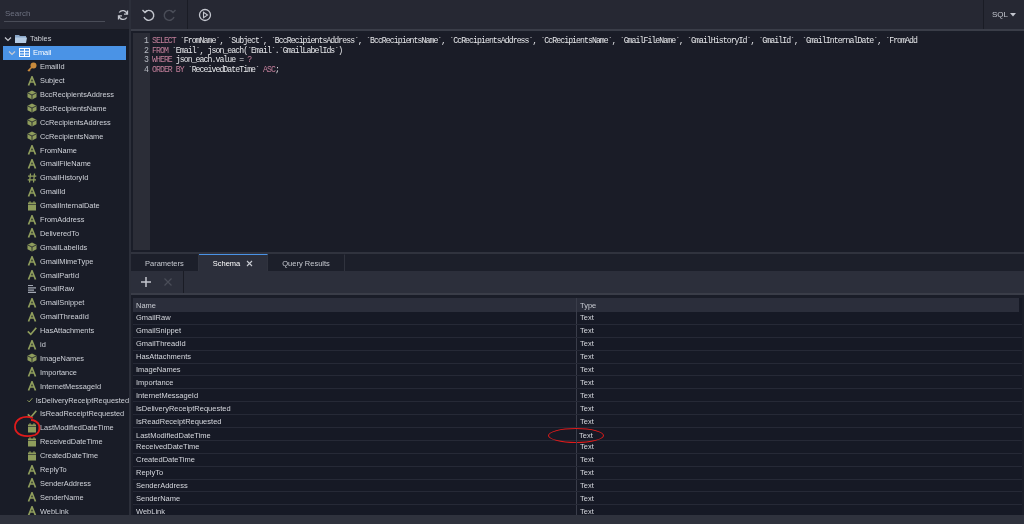 Image resolution: width=1024 pixels, height=524 pixels. What do you see at coordinates (250, 263) in the screenshot?
I see `close-icon` at bounding box center [250, 263].